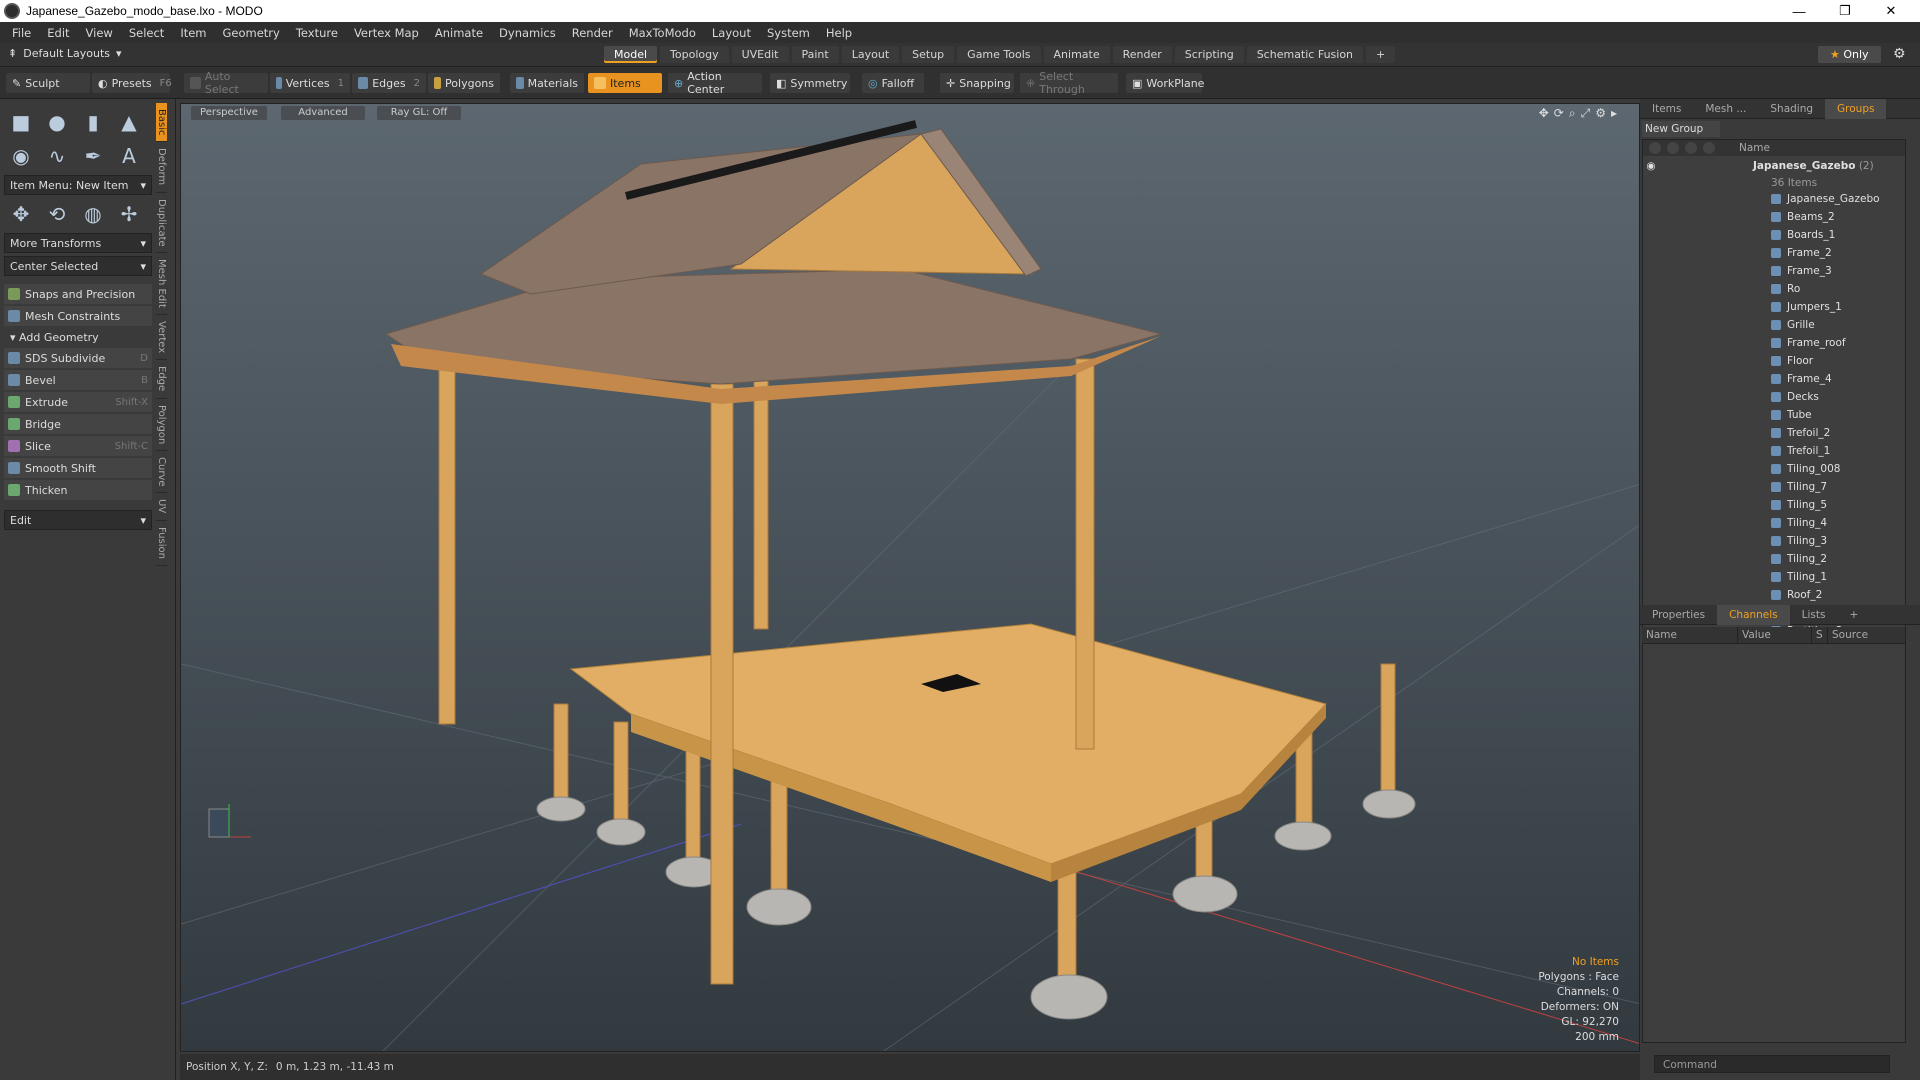 The width and height of the screenshot is (1920, 1080). What do you see at coordinates (1381, 54) in the screenshot?
I see `add-tab-button: +` at bounding box center [1381, 54].